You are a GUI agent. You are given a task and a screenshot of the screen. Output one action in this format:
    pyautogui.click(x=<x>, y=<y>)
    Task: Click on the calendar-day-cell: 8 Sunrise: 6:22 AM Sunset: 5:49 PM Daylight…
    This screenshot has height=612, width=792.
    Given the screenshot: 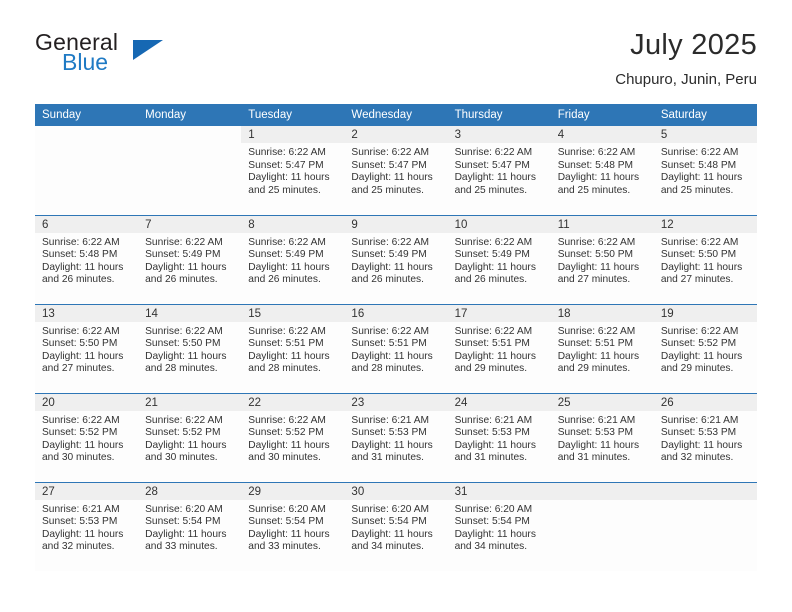 What is the action you would take?
    pyautogui.click(x=293, y=259)
    